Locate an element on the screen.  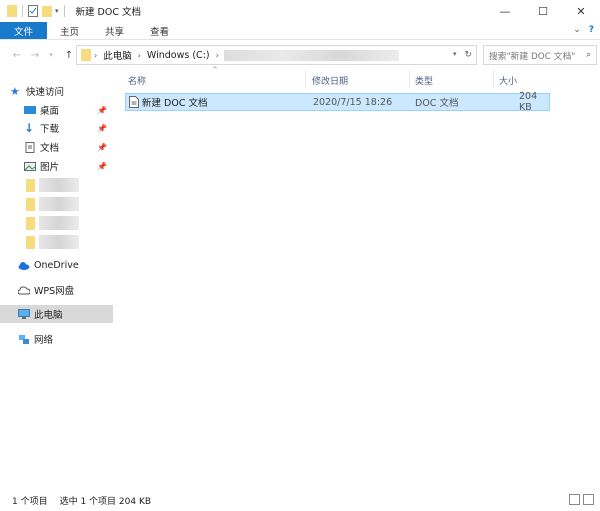
sidebar-item-label: OneDrive is located at coordinates (56, 265).